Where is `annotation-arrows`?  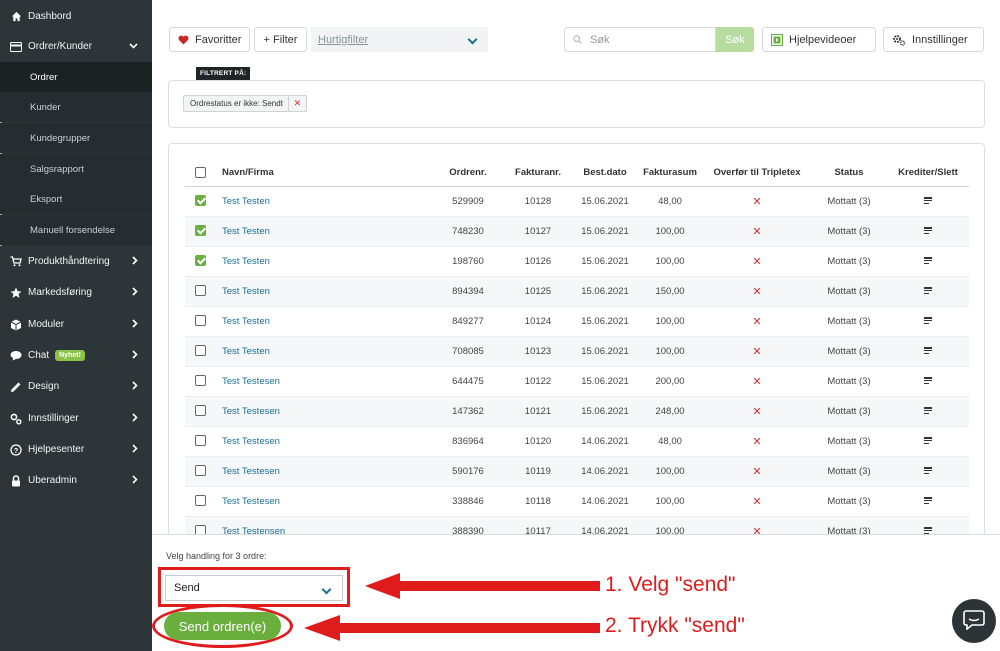 annotation-arrows is located at coordinates (452, 607).